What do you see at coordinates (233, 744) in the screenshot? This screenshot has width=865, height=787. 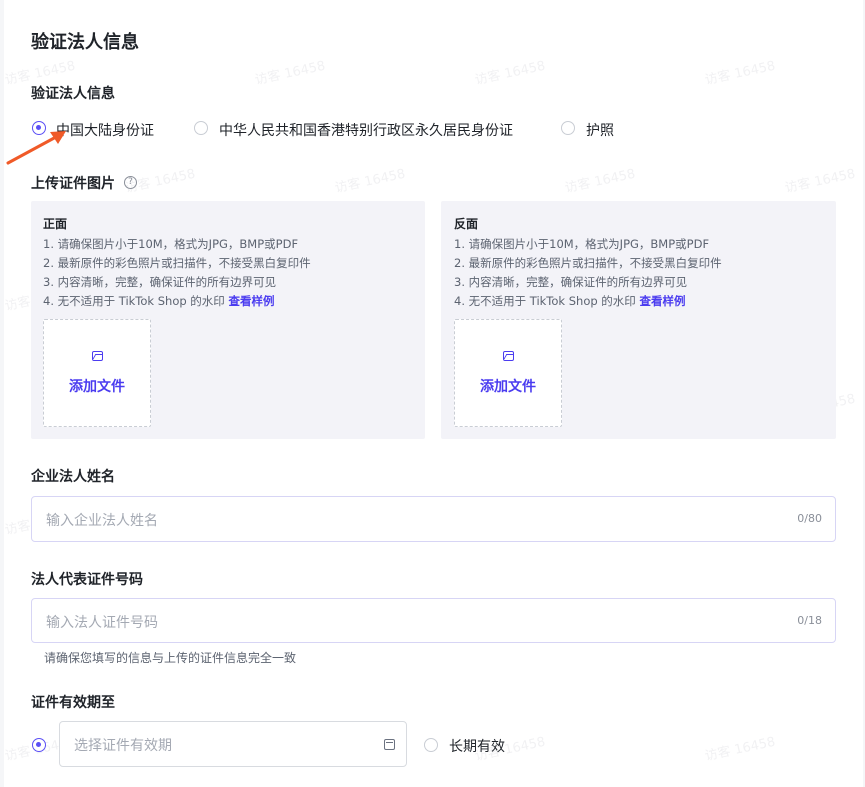 I see `expiry-date-picker: 选择证件有效期` at bounding box center [233, 744].